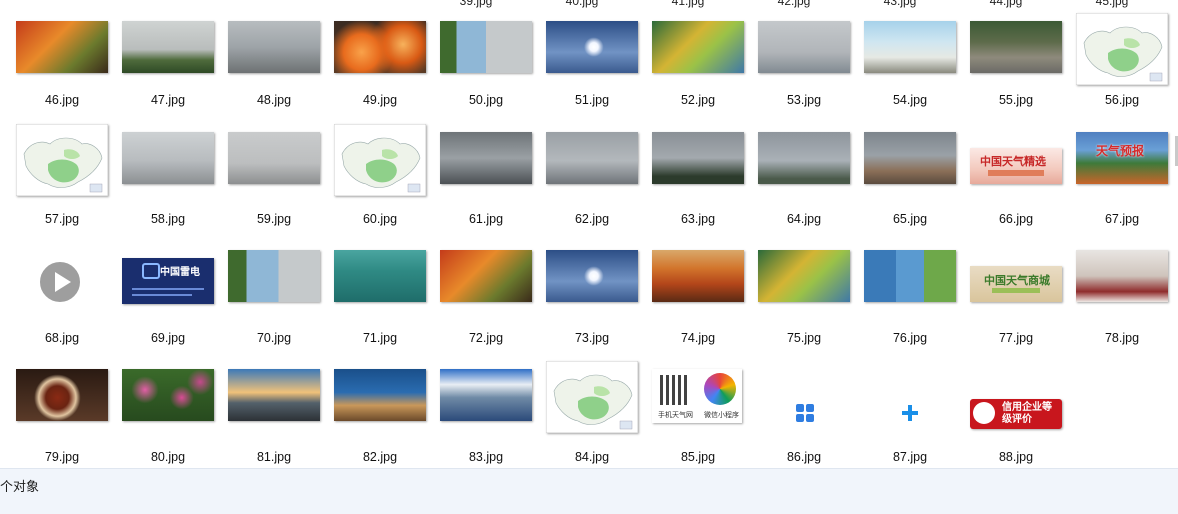  Describe the element at coordinates (281, 79) in the screenshot. I see `file-item: 48.jpg` at that location.